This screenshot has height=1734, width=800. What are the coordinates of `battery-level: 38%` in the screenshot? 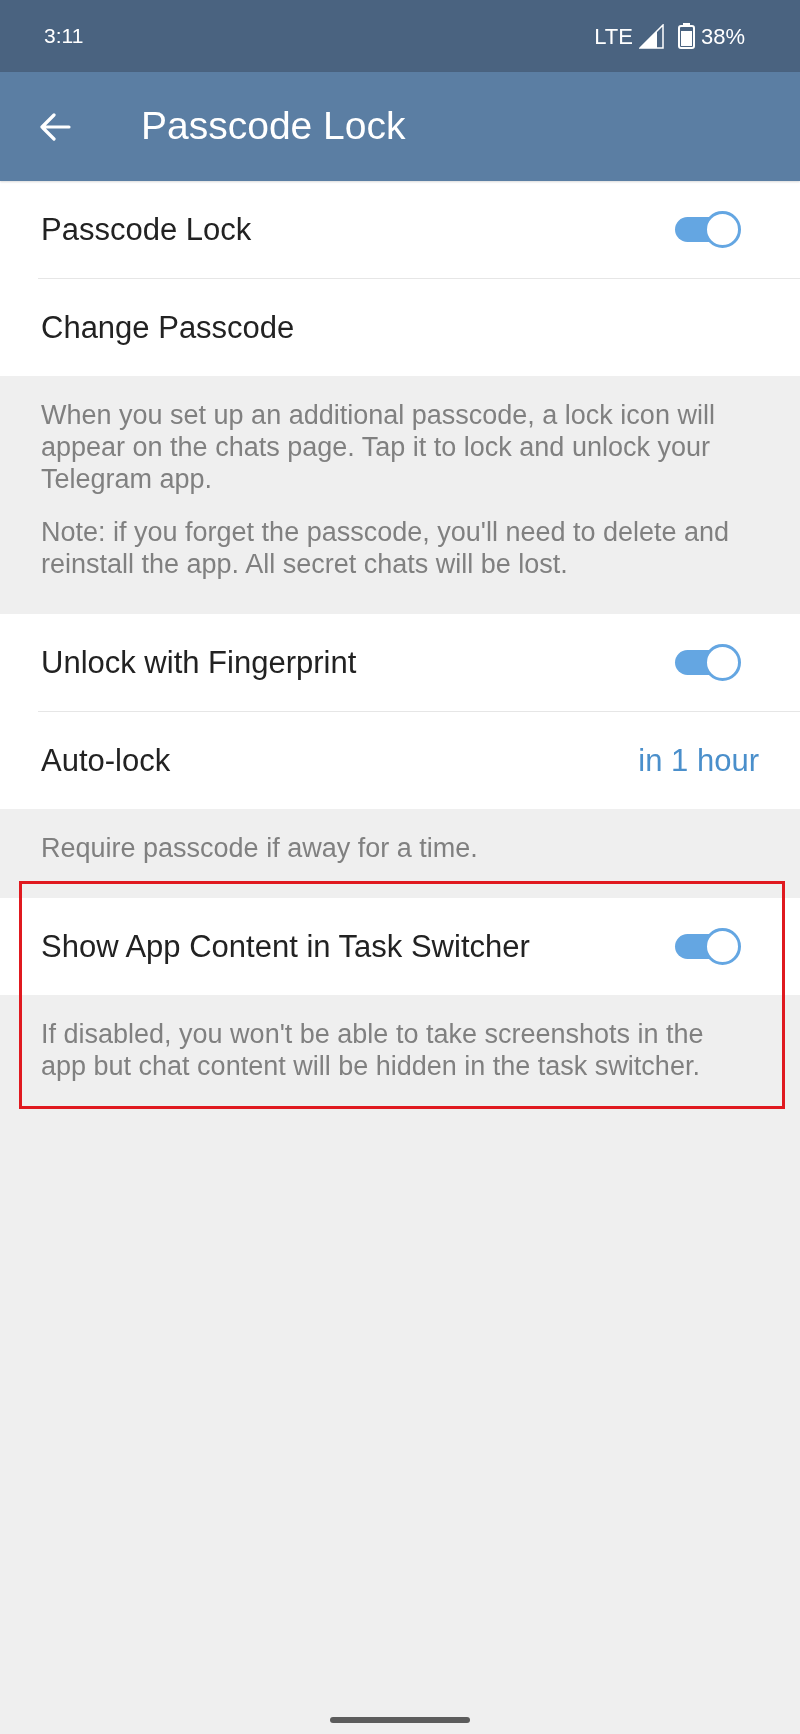 It's located at (722, 36).